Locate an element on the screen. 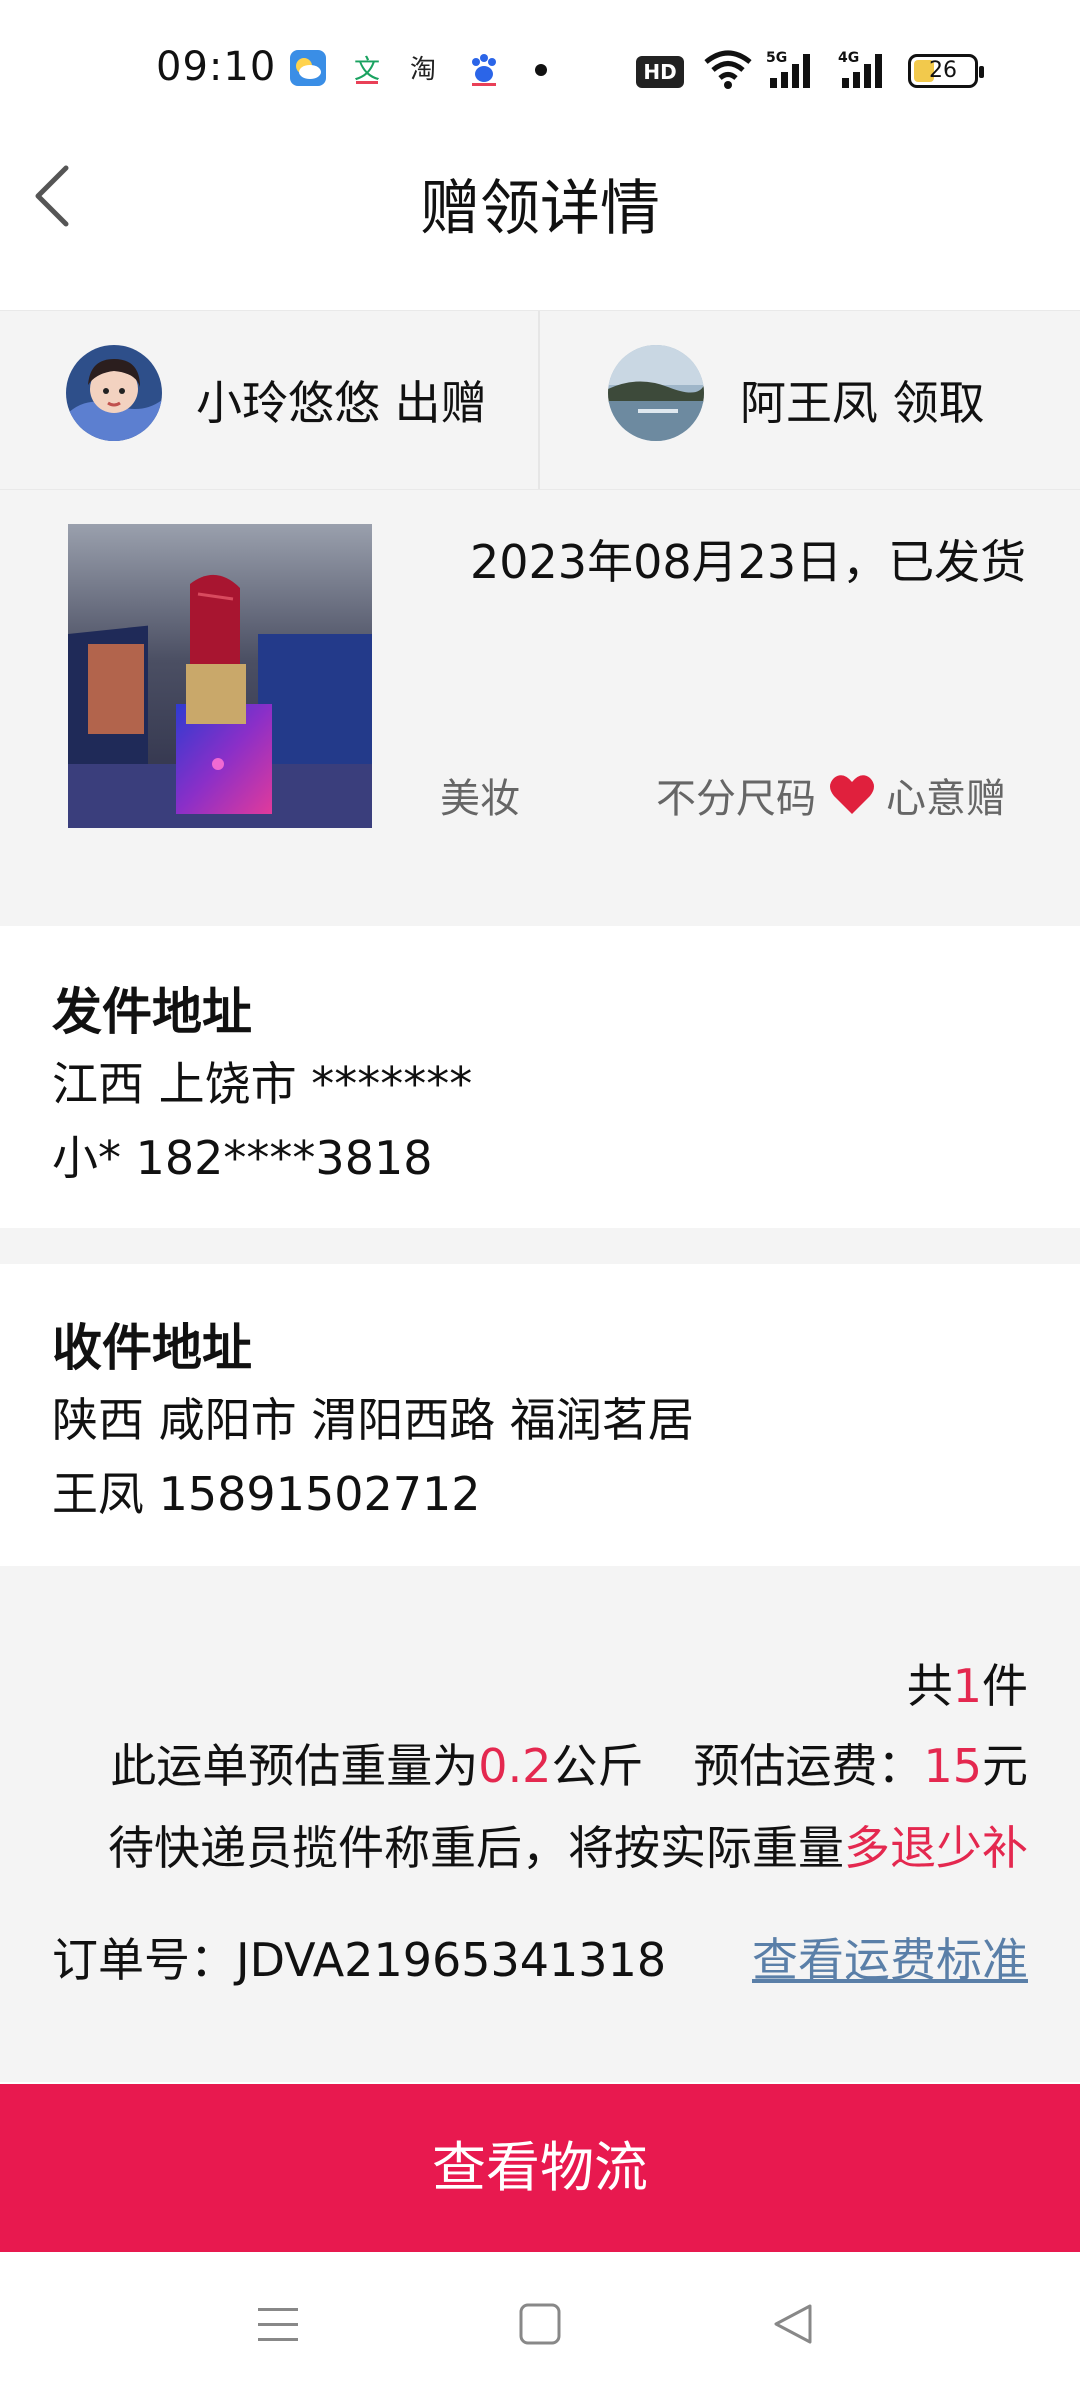 This screenshot has width=1080, height=2400. product-size: 不分尺码 is located at coordinates (736, 799).